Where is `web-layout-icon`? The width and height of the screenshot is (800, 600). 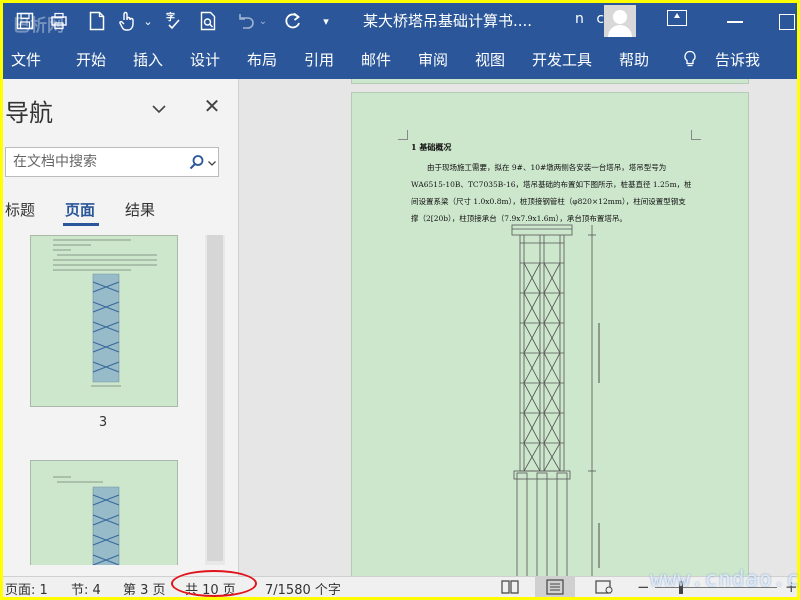 web-layout-icon is located at coordinates (604, 587).